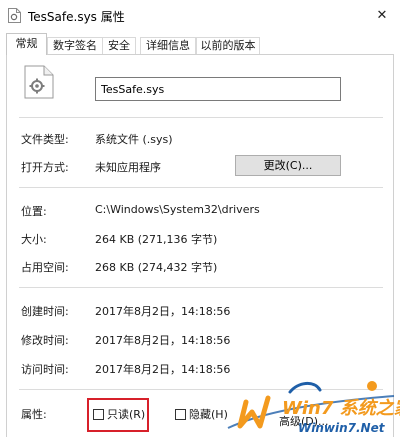 This screenshot has height=437, width=400. I want to click on tab-digital-signatures-label: 数字签名, so click(75, 45).